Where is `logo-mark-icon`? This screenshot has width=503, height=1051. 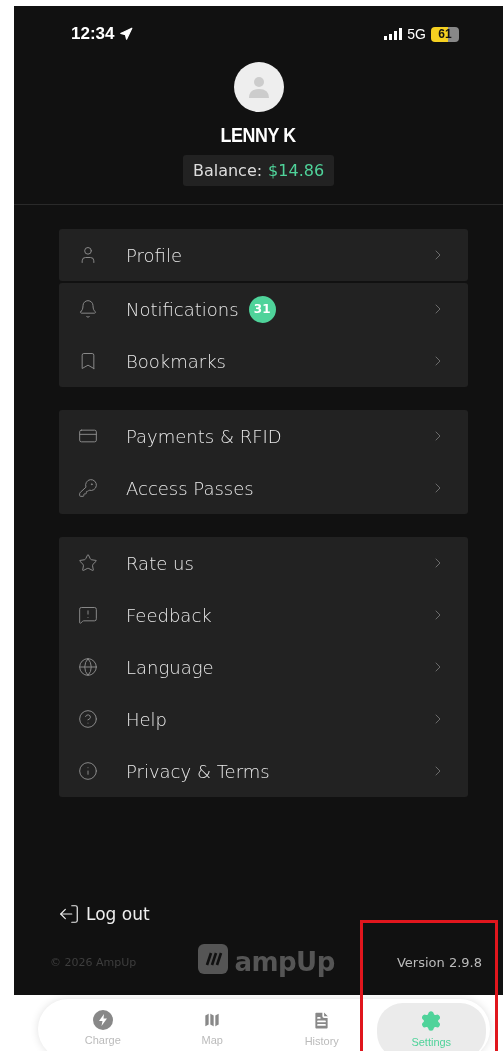 logo-mark-icon is located at coordinates (213, 959).